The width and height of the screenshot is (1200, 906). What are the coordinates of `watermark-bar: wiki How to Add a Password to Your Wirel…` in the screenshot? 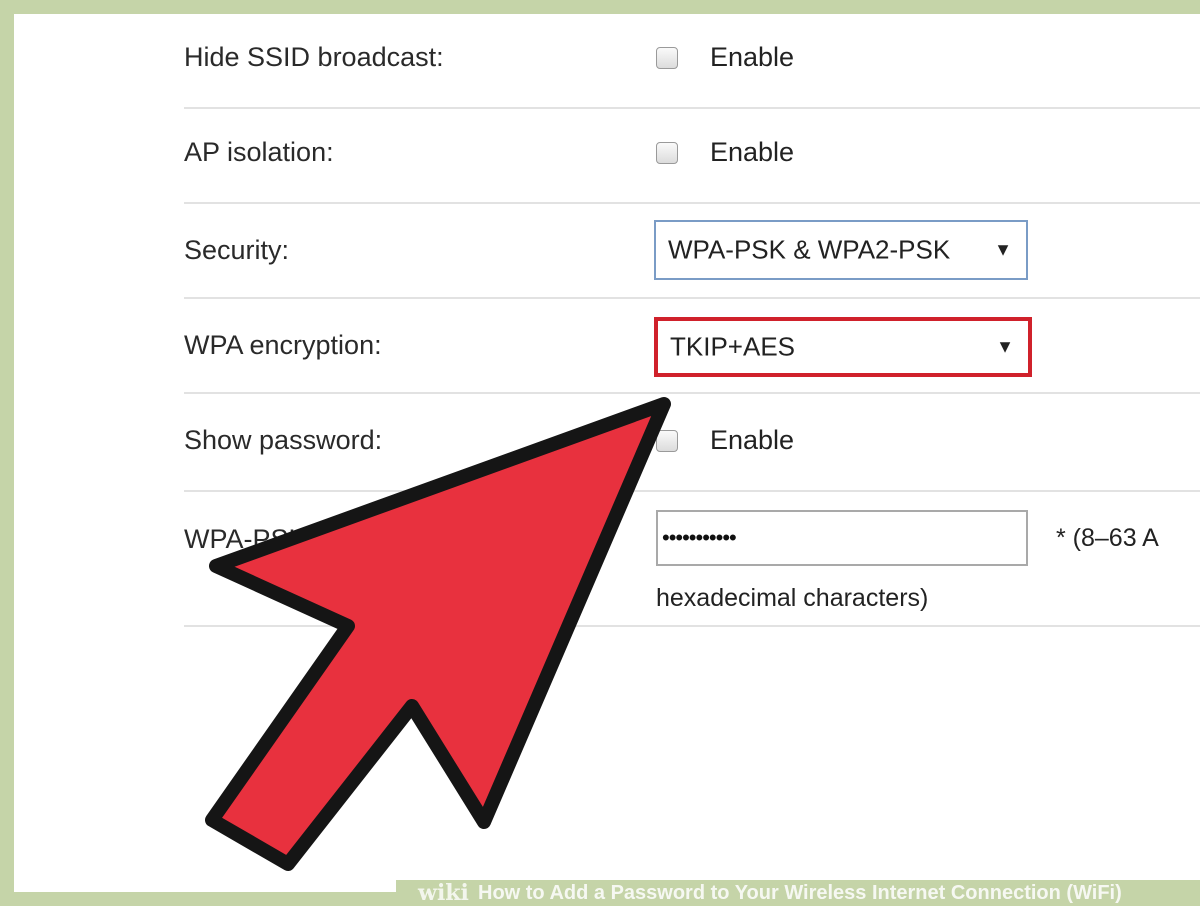 It's located at (798, 893).